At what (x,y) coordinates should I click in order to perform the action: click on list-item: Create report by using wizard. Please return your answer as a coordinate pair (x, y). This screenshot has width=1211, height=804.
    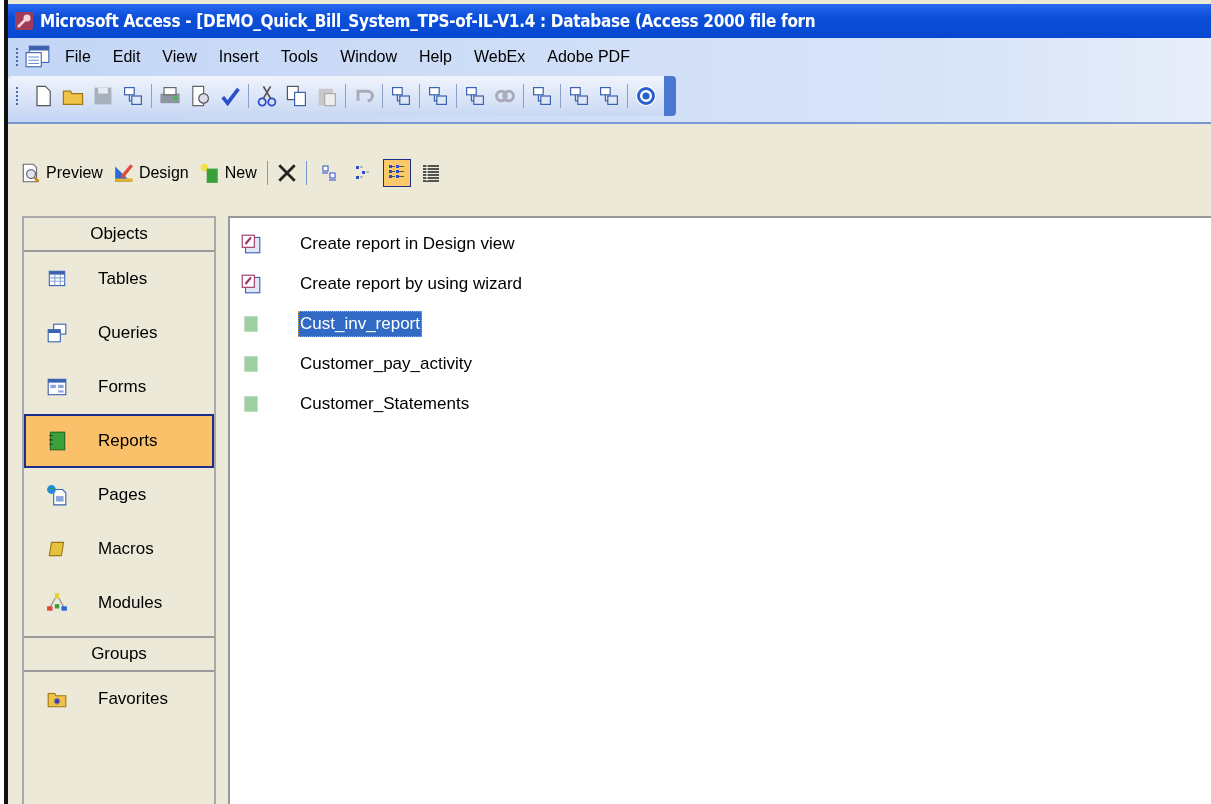
    Looking at the image, I should click on (725, 284).